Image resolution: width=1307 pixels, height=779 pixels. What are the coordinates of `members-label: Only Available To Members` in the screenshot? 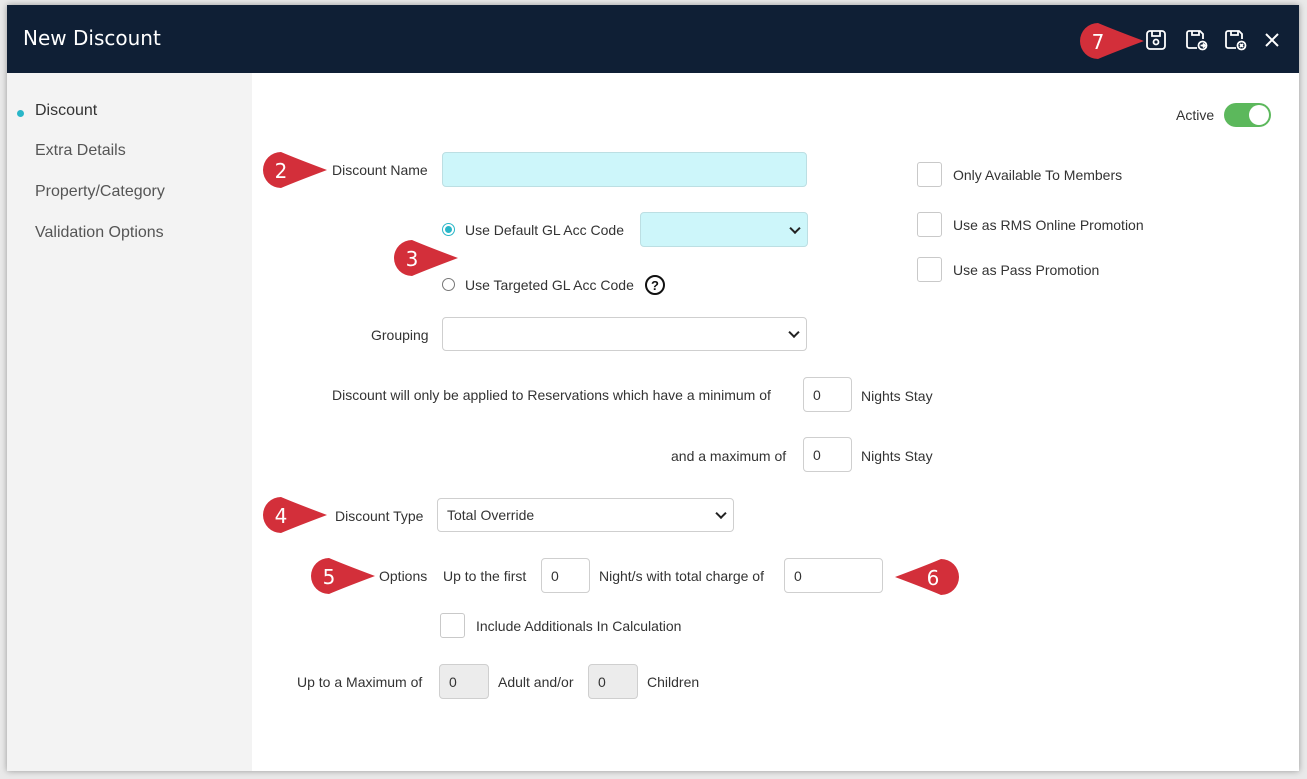 It's located at (1038, 175).